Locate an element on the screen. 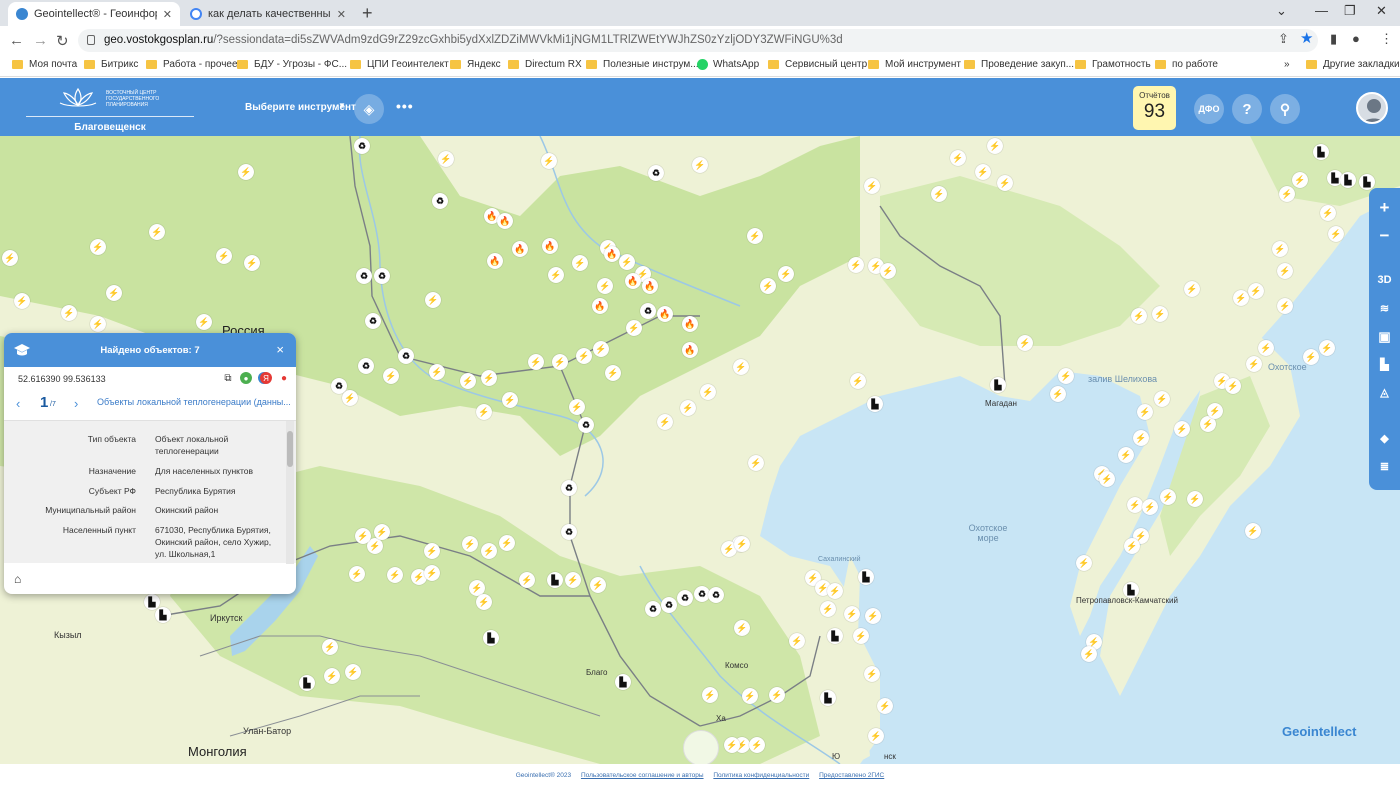  footer-terms-link: Пользовательское соглашение и авторы is located at coordinates (642, 775).